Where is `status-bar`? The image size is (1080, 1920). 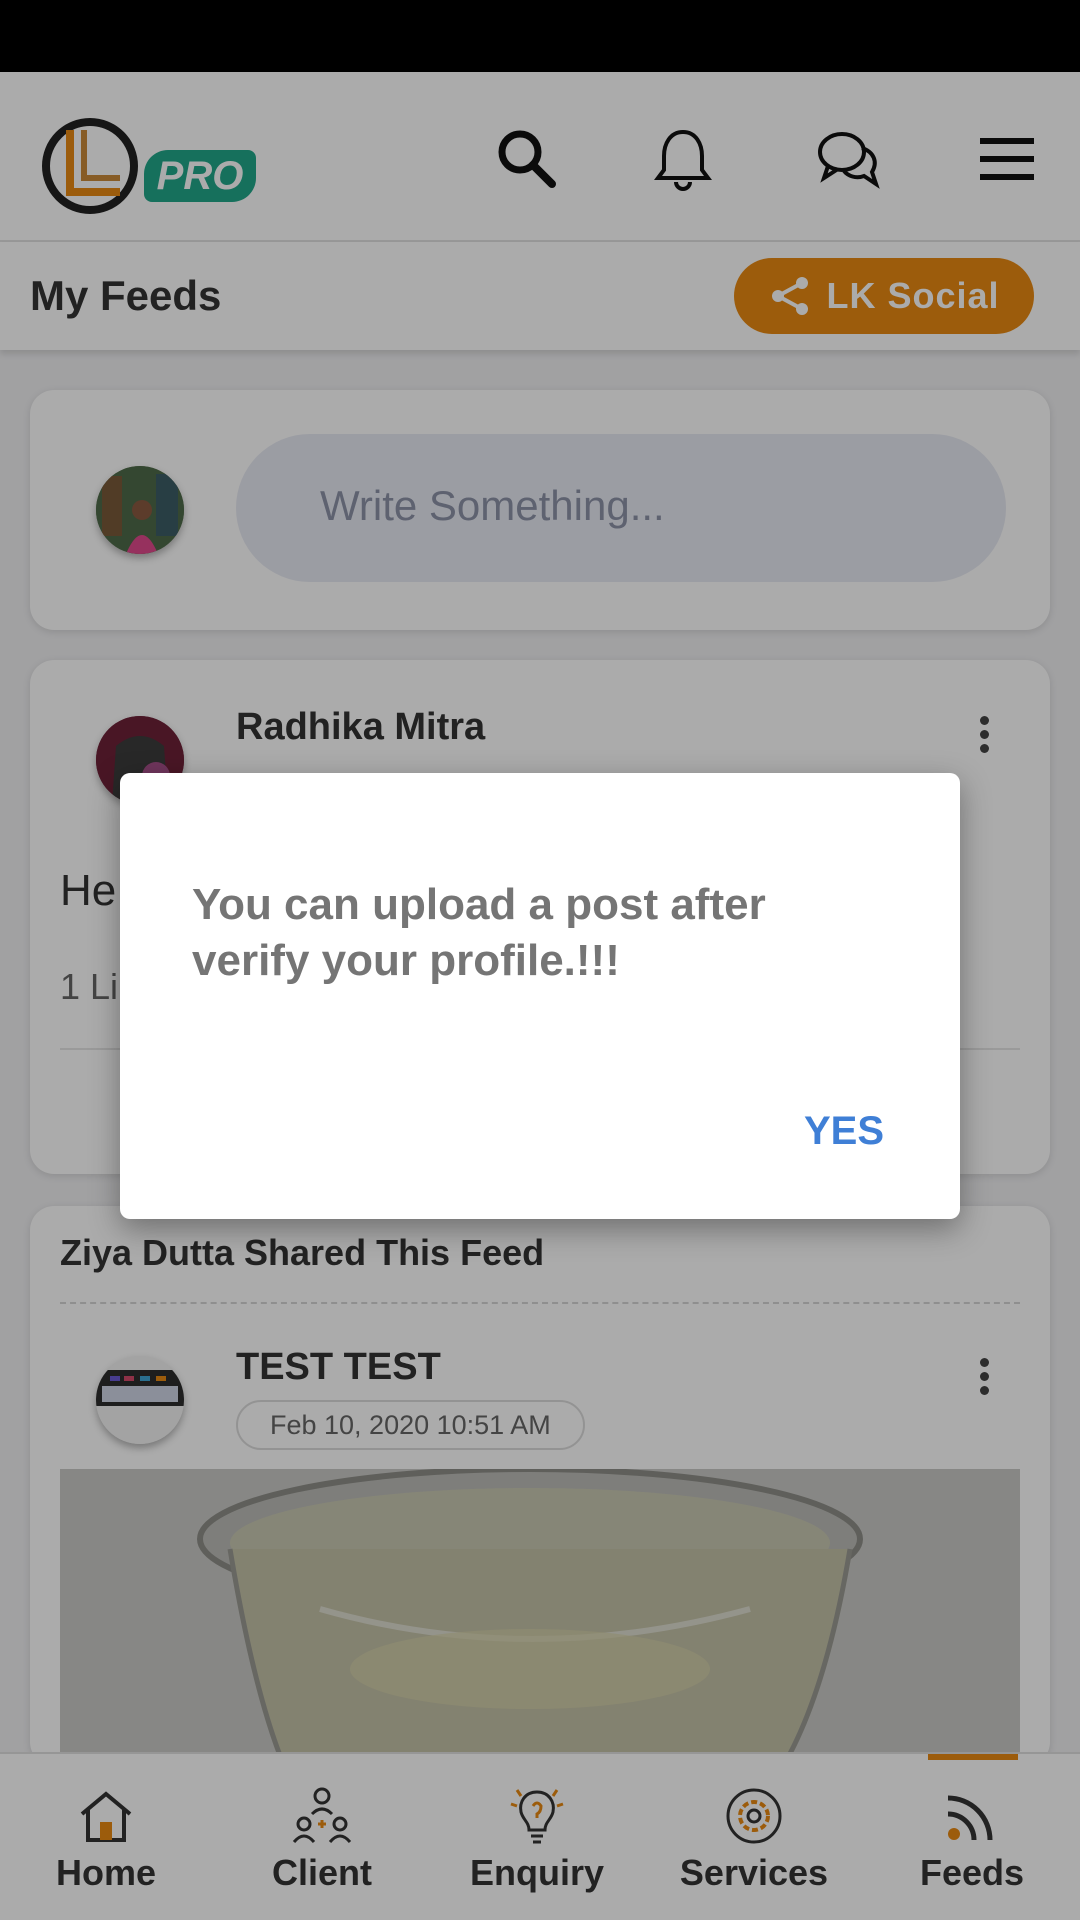 status-bar is located at coordinates (540, 36).